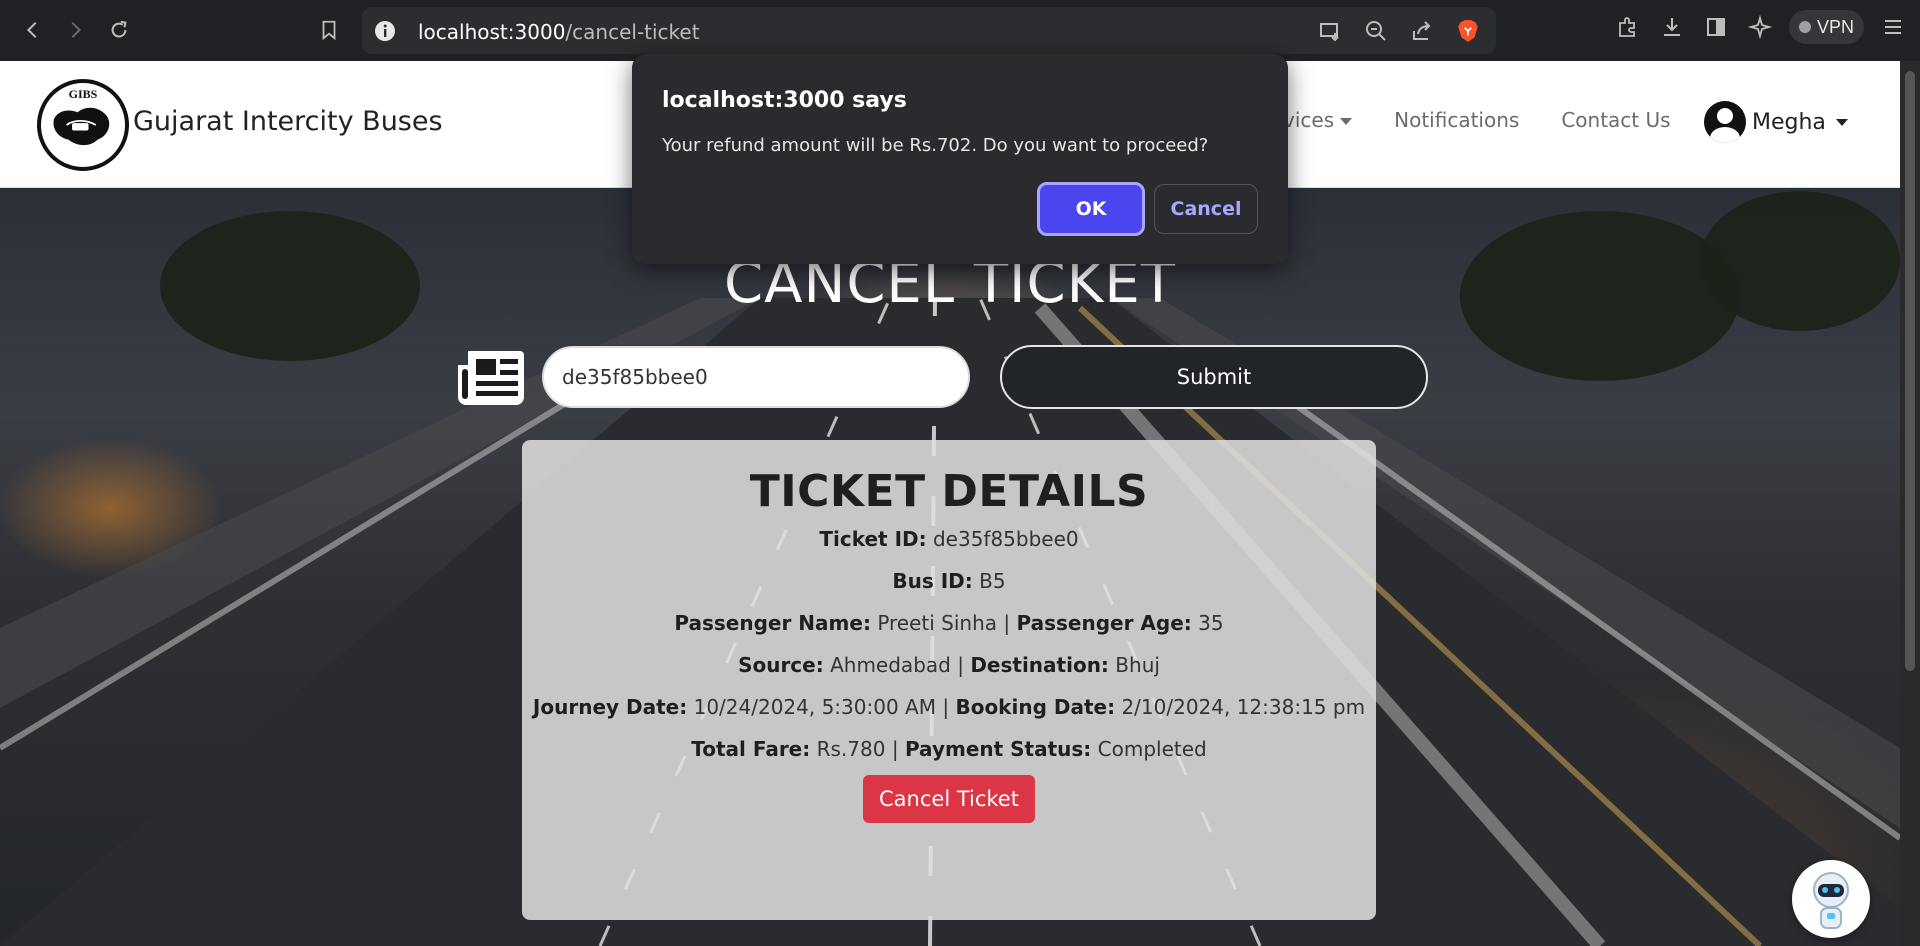 The width and height of the screenshot is (1920, 946). I want to click on address-bar-tools, so click(1399, 31).